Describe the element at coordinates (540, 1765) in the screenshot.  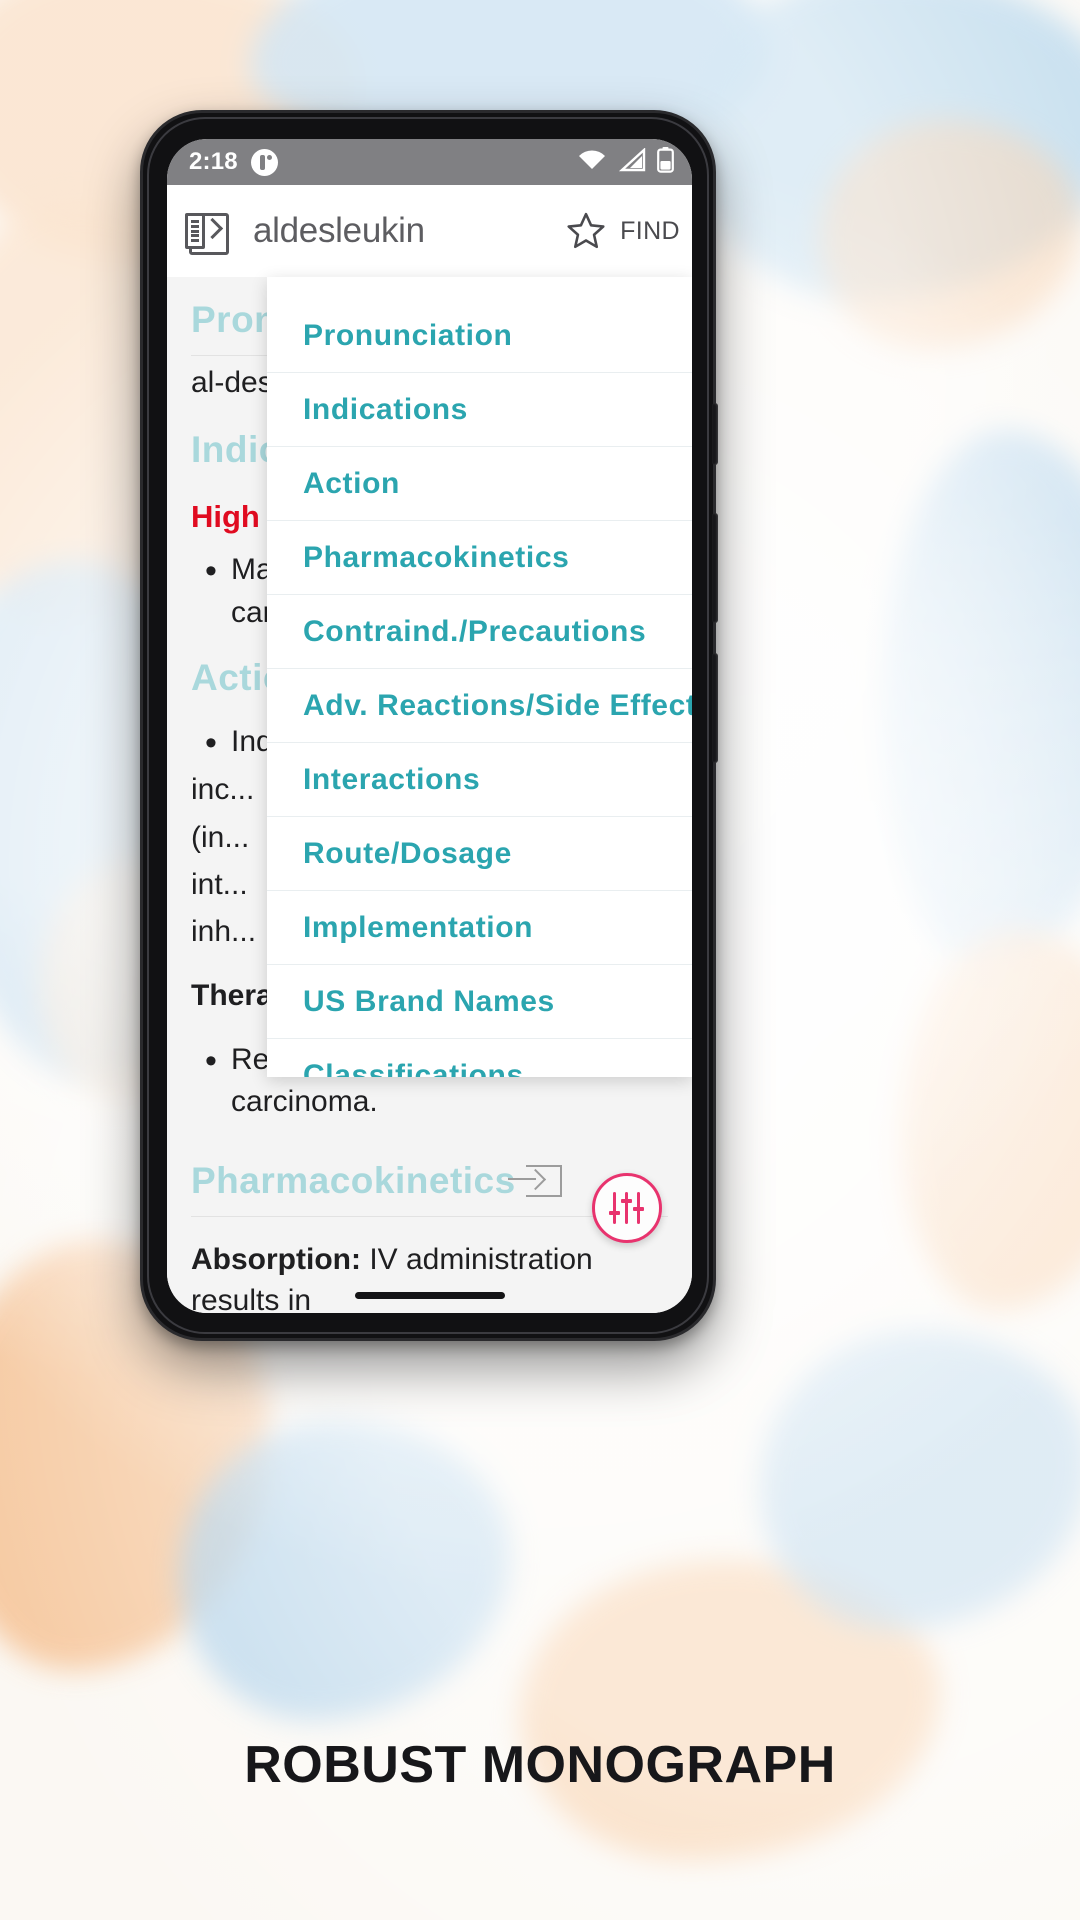
I see `caption: ROBUST MONOGRAPH` at that location.